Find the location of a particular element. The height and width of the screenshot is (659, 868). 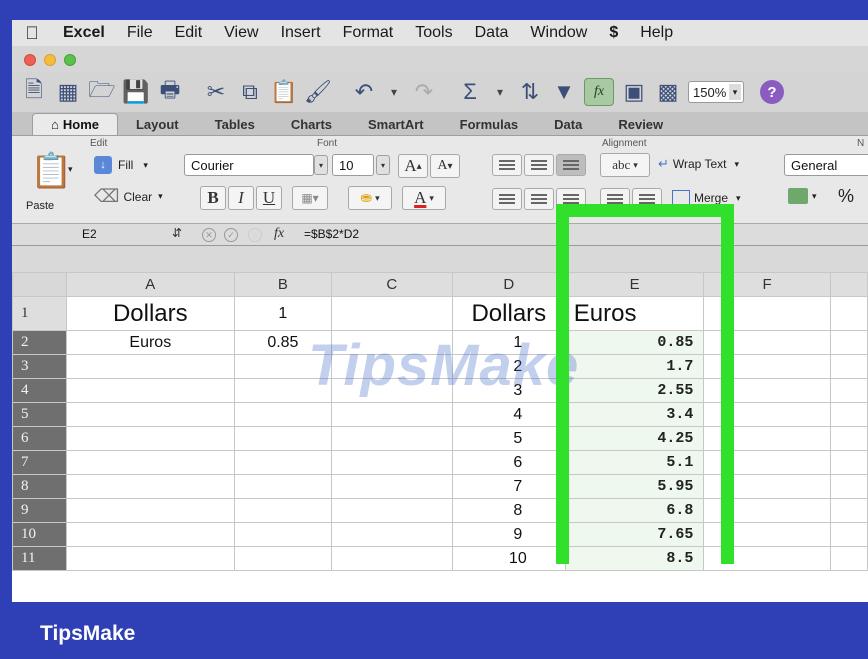

clear-button: ⌫ Clear ▾ is located at coordinates (128, 196).